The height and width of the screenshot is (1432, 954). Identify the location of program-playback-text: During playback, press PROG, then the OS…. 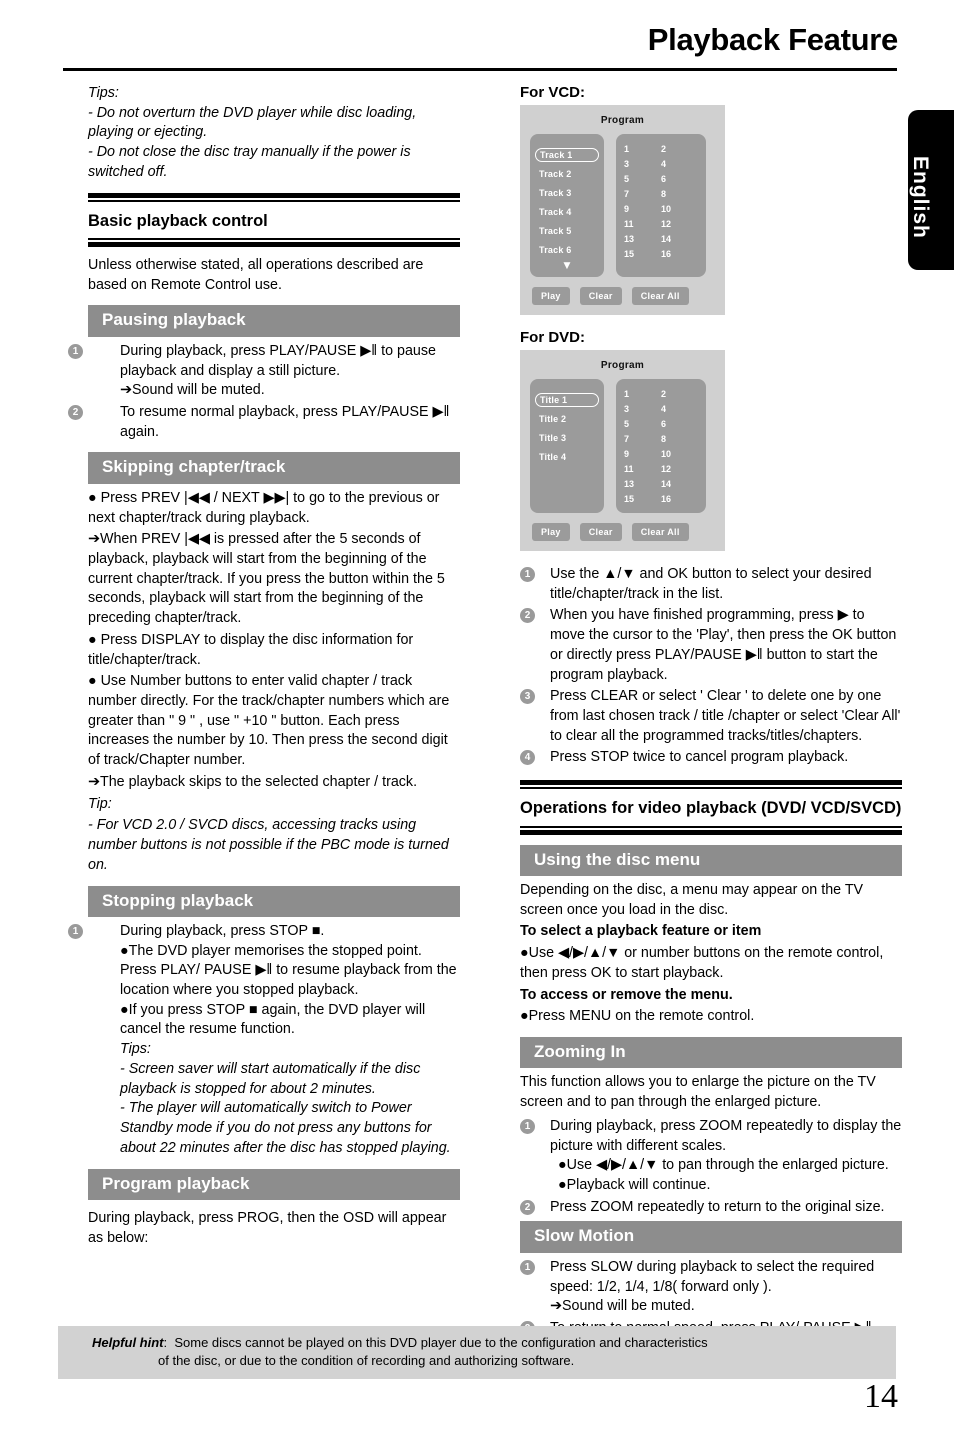
(267, 1227).